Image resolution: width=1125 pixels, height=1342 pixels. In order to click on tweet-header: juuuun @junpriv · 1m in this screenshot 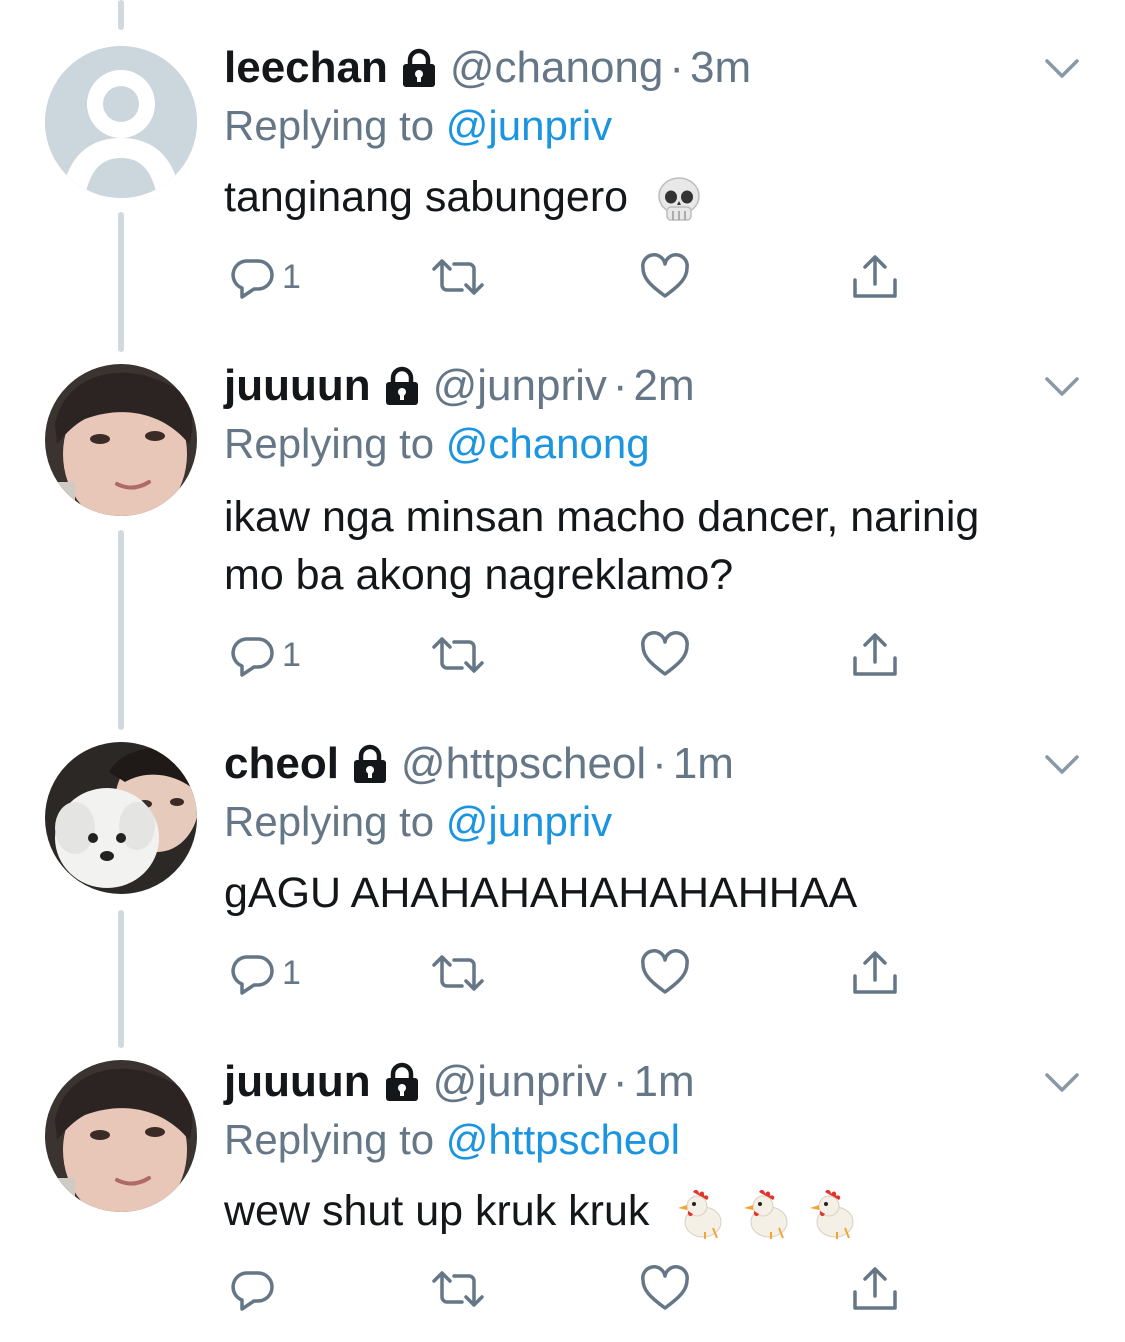, I will do `click(459, 1082)`.